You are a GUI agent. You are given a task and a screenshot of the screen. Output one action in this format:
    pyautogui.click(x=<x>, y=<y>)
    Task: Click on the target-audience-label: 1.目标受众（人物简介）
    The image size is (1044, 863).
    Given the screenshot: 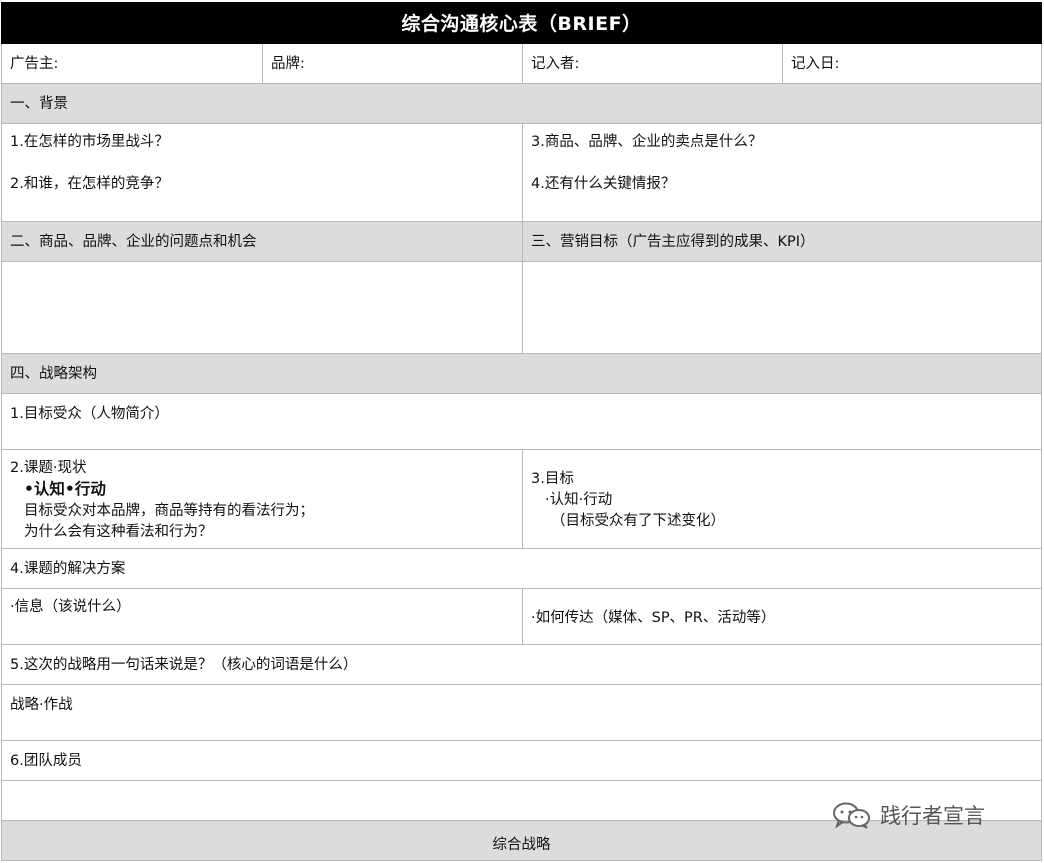 What is the action you would take?
    pyautogui.click(x=89, y=414)
    